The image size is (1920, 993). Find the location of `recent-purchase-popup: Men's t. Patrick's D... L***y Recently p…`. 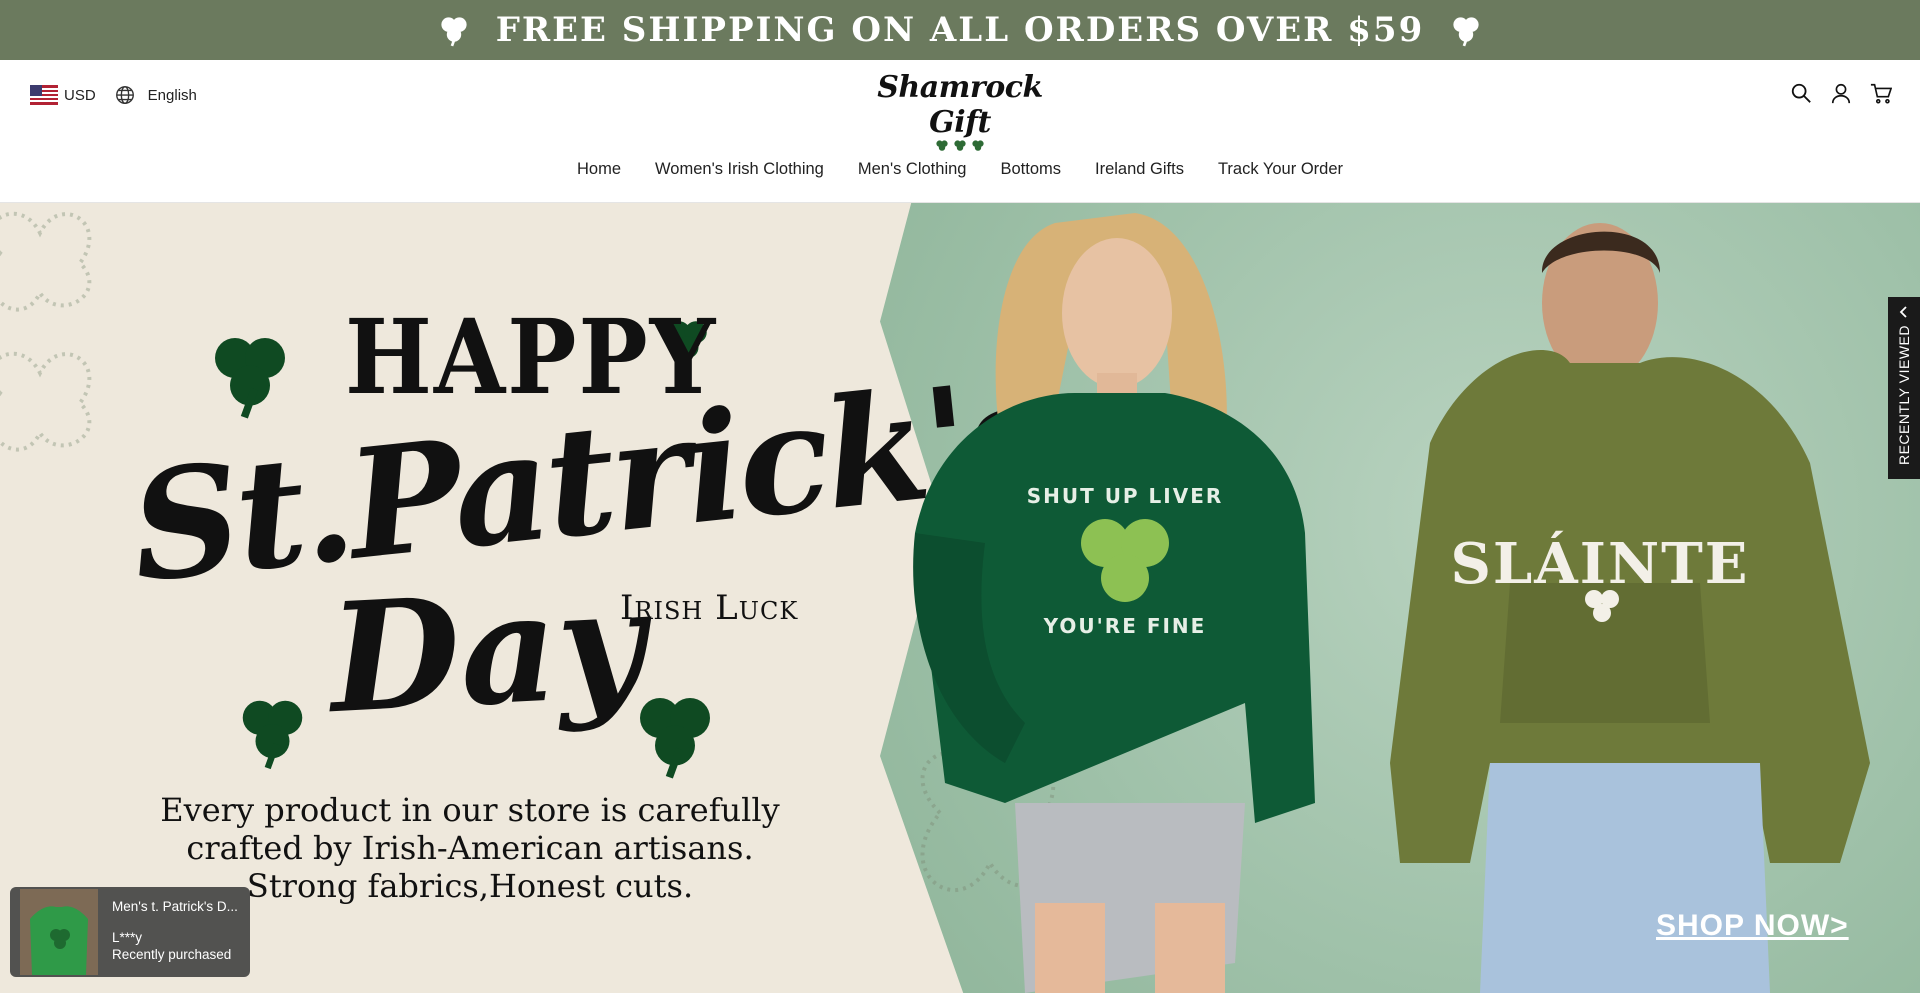

recent-purchase-popup: Men's t. Patrick's D... L***y Recently p… is located at coordinates (130, 932).